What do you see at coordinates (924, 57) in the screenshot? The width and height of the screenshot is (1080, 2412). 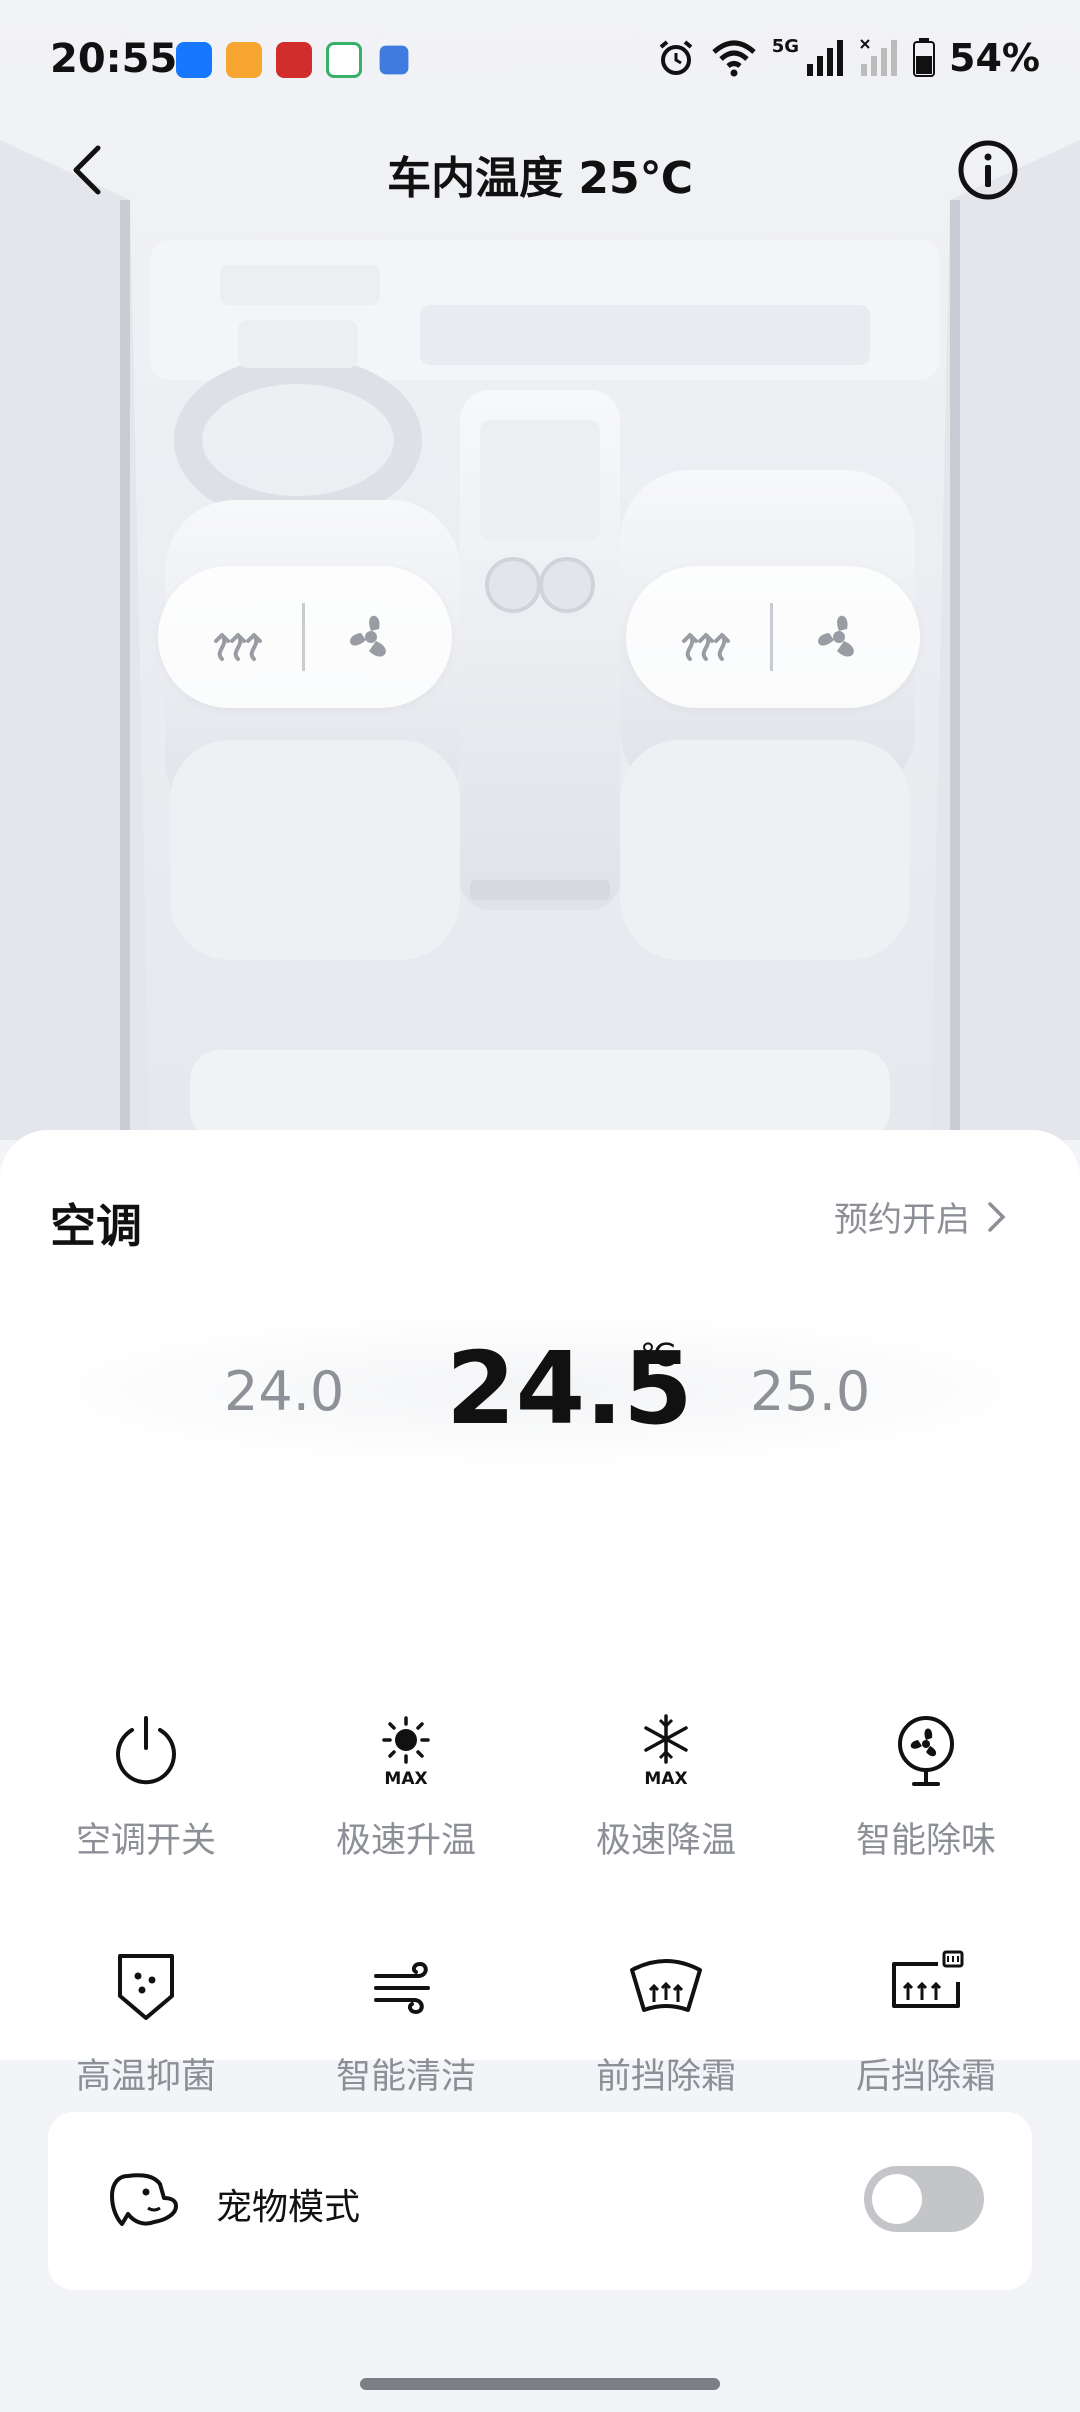 I see `battery-icon` at bounding box center [924, 57].